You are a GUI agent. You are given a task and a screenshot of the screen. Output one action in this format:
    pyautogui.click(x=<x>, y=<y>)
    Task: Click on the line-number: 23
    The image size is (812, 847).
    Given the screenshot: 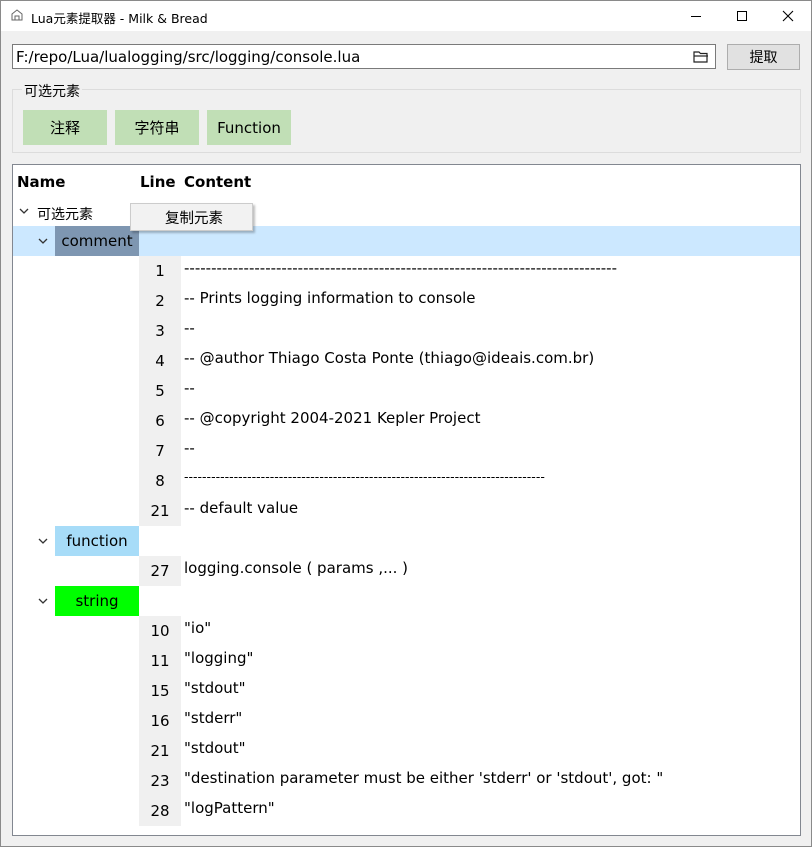 What is the action you would take?
    pyautogui.click(x=160, y=781)
    